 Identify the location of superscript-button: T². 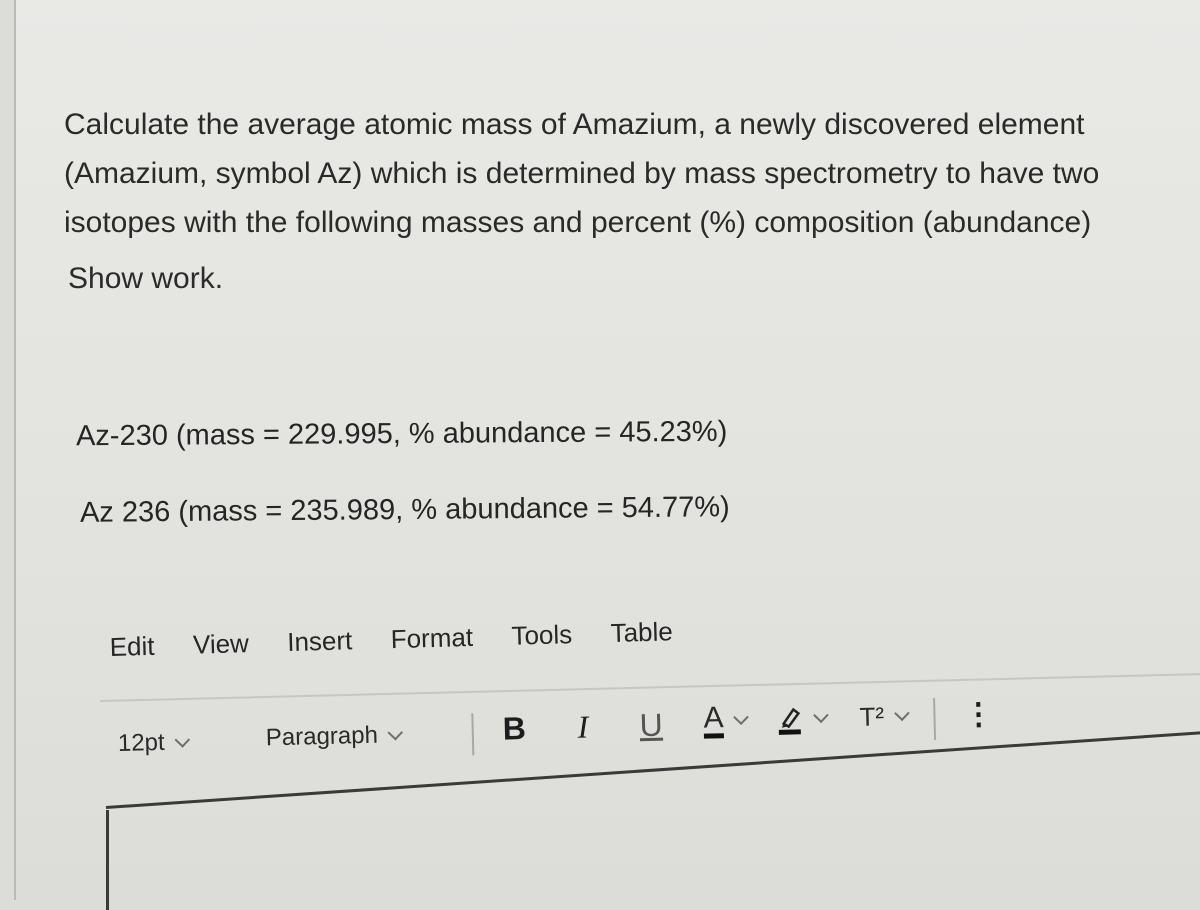
(884, 717).